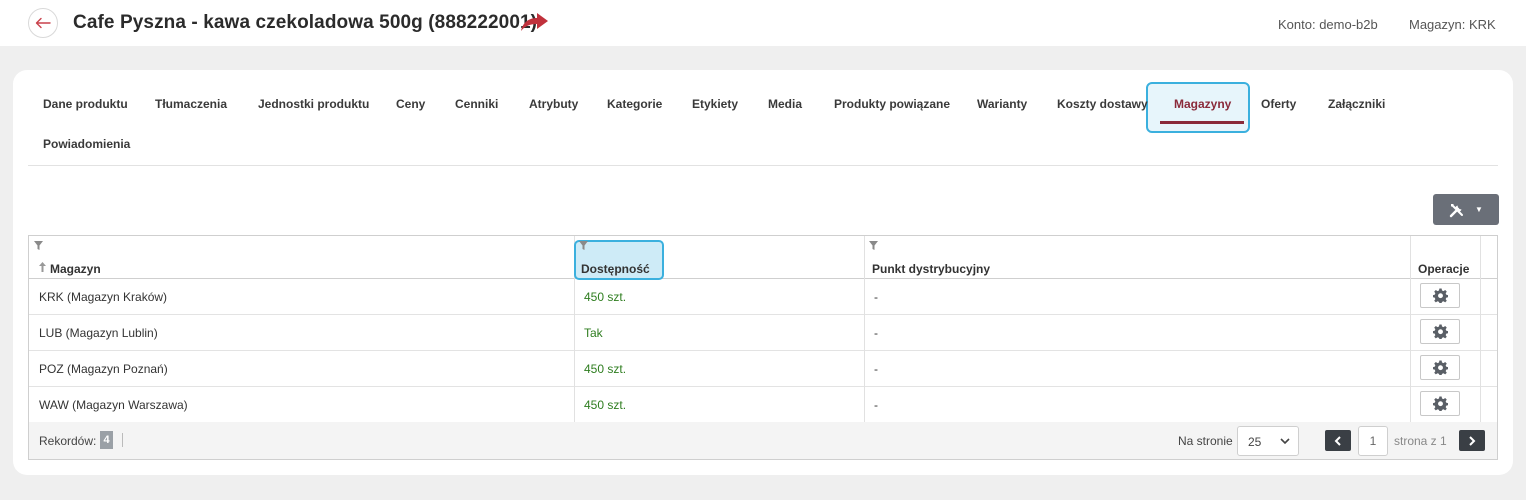 This screenshot has width=1526, height=500. Describe the element at coordinates (1002, 104) in the screenshot. I see `tab-warianty: Warianty` at that location.